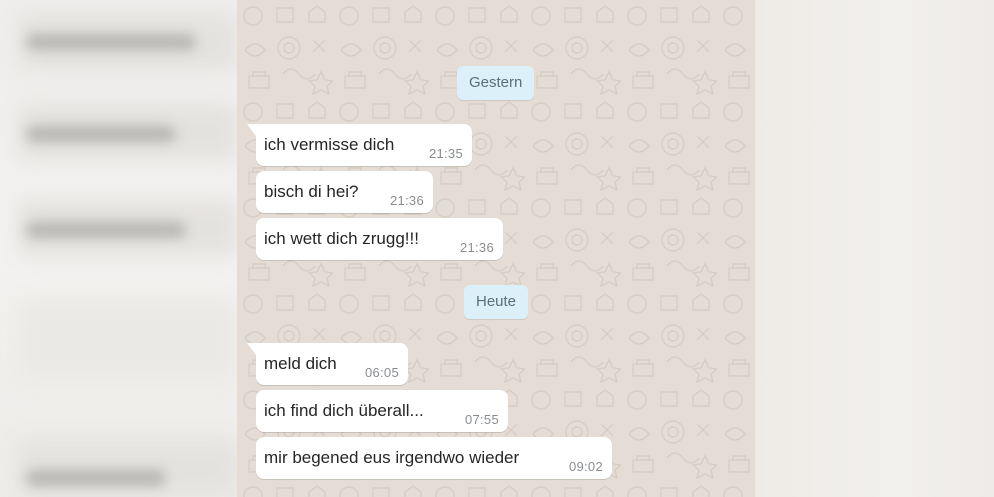  Describe the element at coordinates (585, 466) in the screenshot. I see `message-time: 09:02` at that location.